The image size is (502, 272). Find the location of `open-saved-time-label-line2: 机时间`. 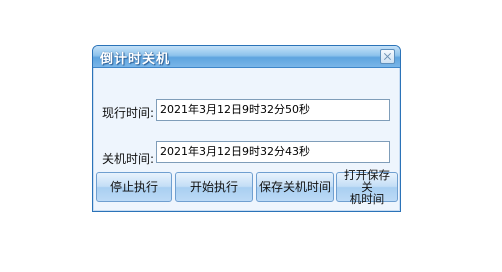

open-saved-time-label-line2: 机时间 is located at coordinates (367, 199).